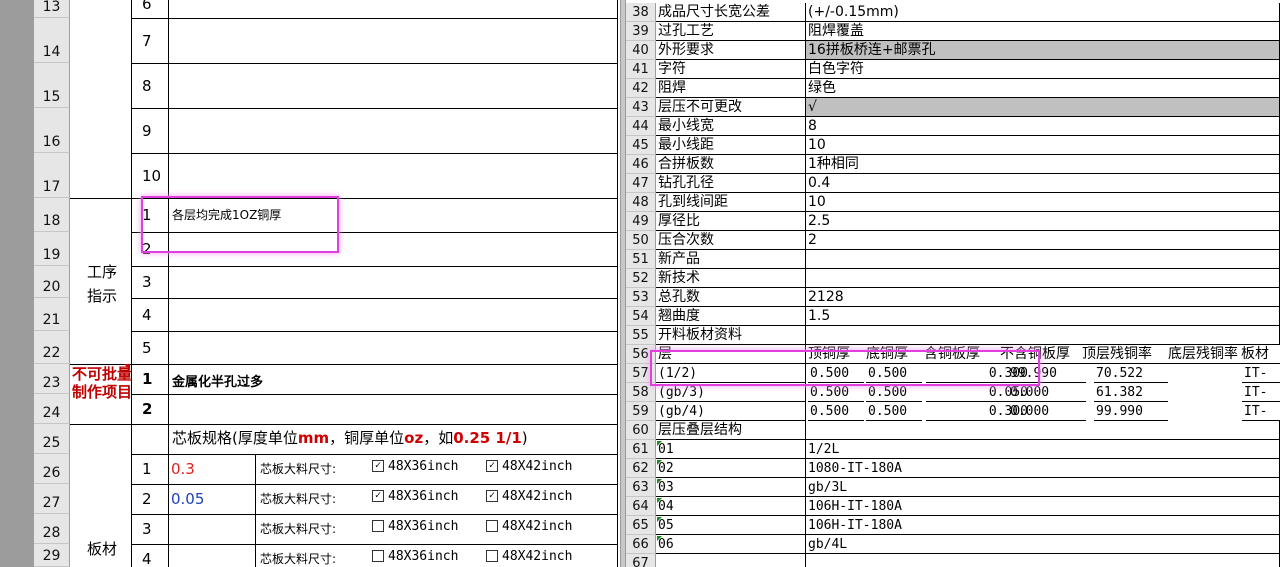 The height and width of the screenshot is (567, 1280). Describe the element at coordinates (1043, 88) in the screenshot. I see `param-value: 绿色` at that location.